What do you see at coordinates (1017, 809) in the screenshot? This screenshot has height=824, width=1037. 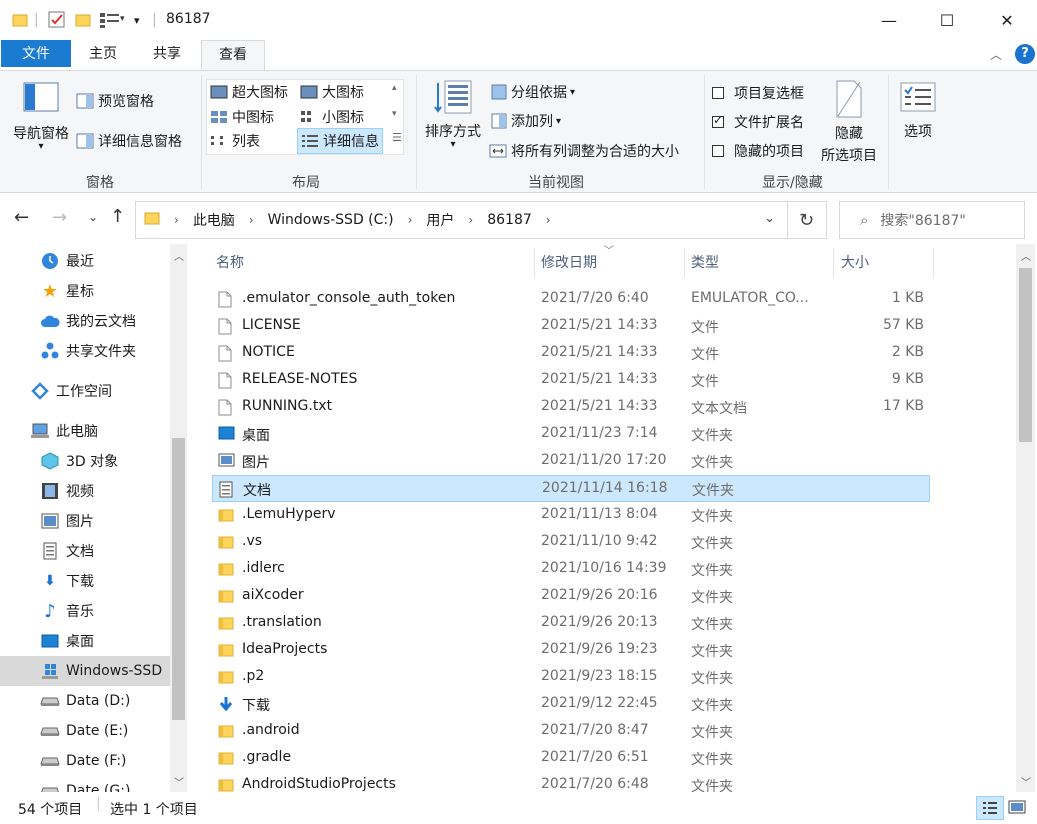 I see `large-icons-view-toggle` at bounding box center [1017, 809].